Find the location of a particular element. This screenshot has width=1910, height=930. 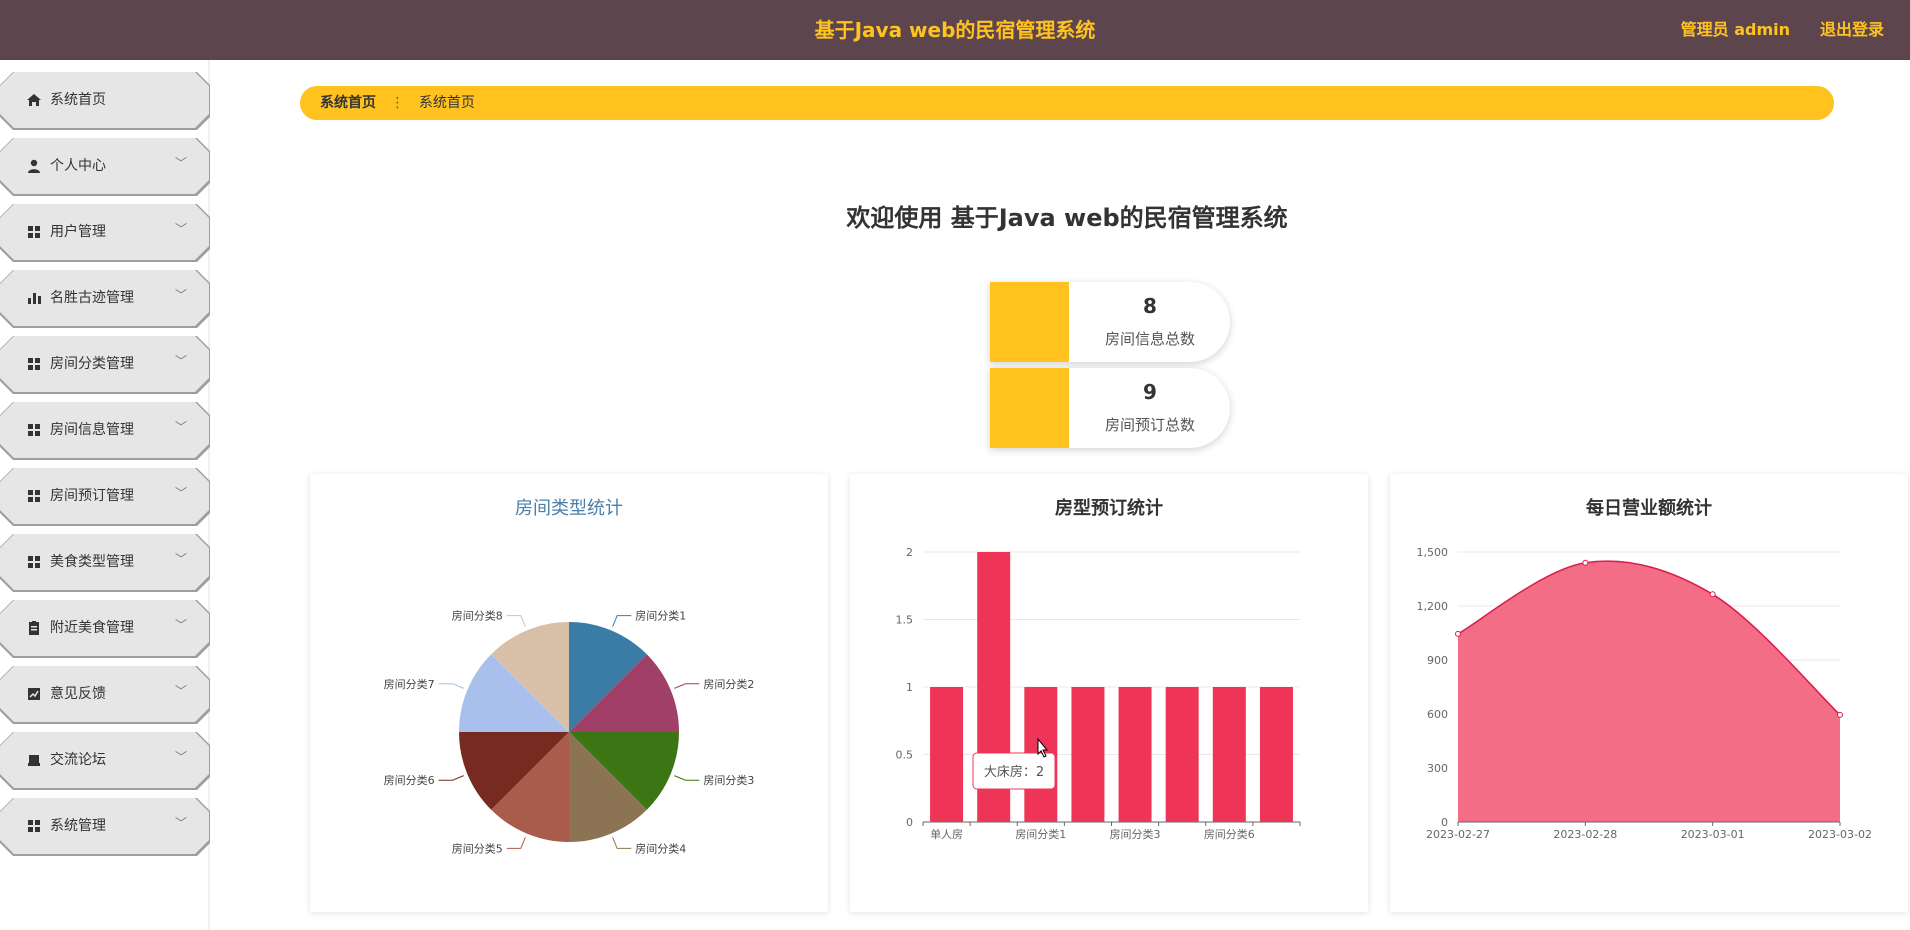

stat-value: 8 is located at coordinates (1150, 306).